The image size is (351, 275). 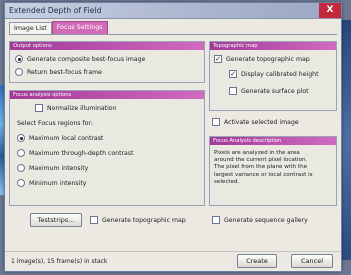 I want to click on radio-min-intensity-row: Minimum intensity, so click(x=51, y=183).